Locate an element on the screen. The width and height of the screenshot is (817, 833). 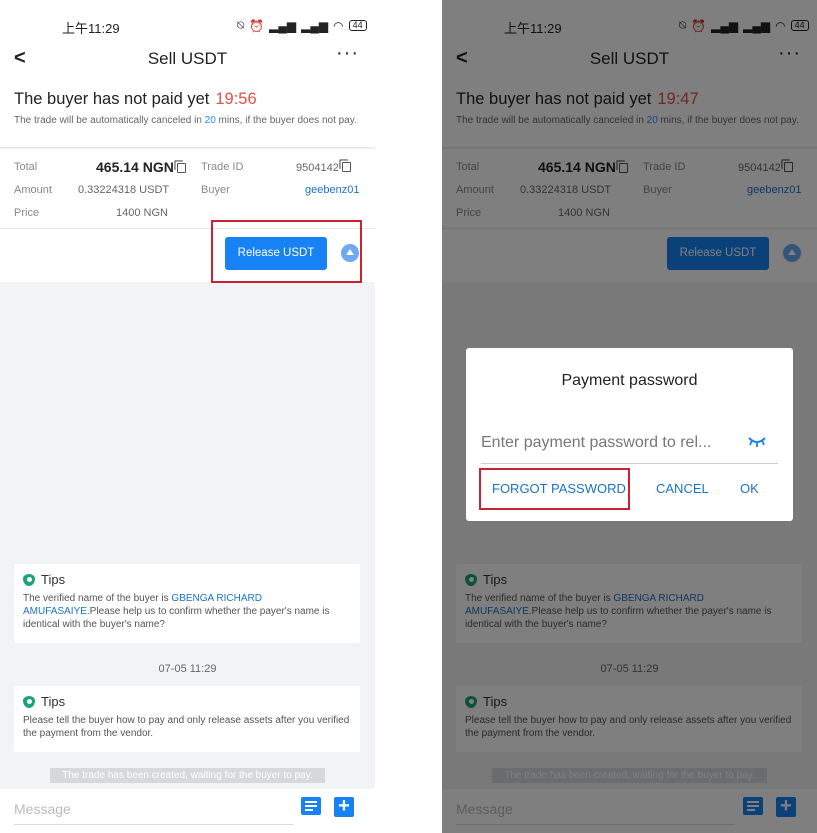
eye-closed-icon is located at coordinates (757, 441).